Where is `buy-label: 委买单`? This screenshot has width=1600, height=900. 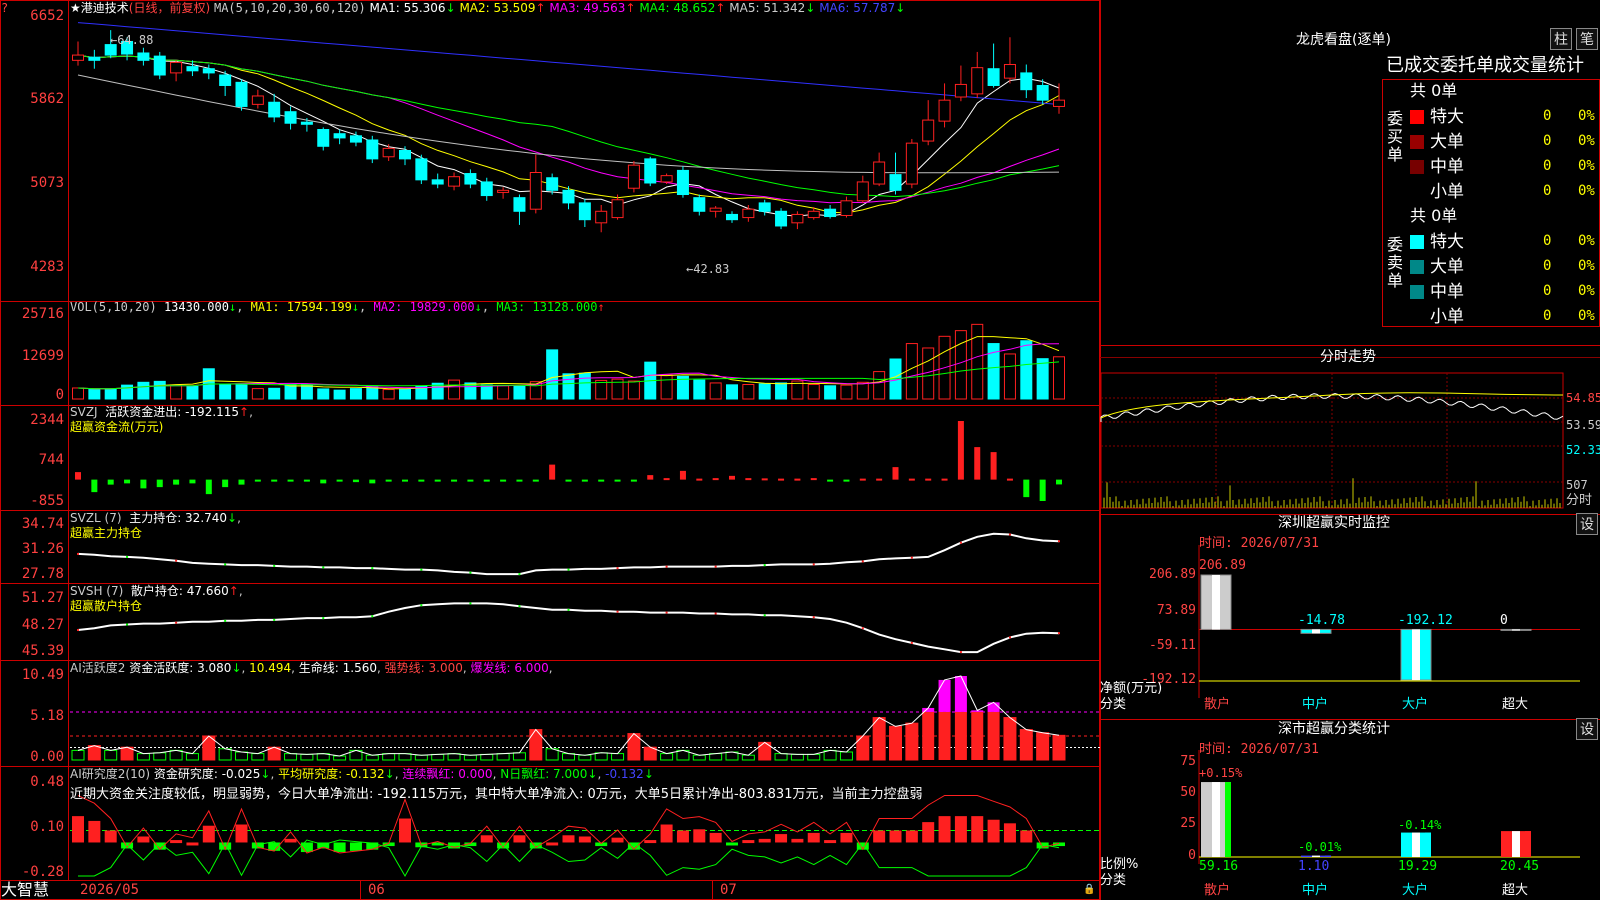
buy-label: 委买单 is located at coordinates (1395, 136).